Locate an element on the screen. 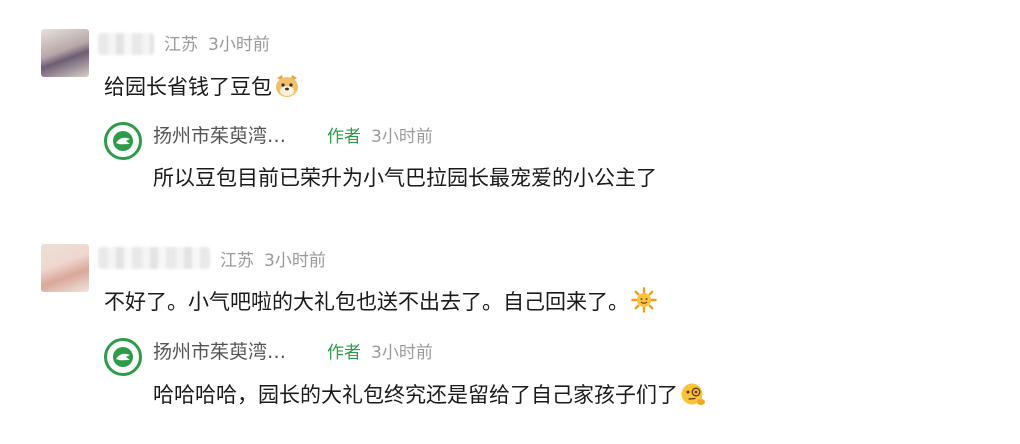  monocle-face-emoji-icon is located at coordinates (693, 396).